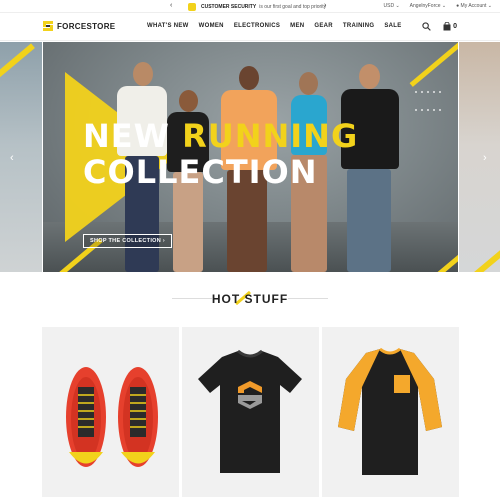 This screenshot has width=500, height=500. Describe the element at coordinates (426, 26) in the screenshot. I see `search-icon` at that location.